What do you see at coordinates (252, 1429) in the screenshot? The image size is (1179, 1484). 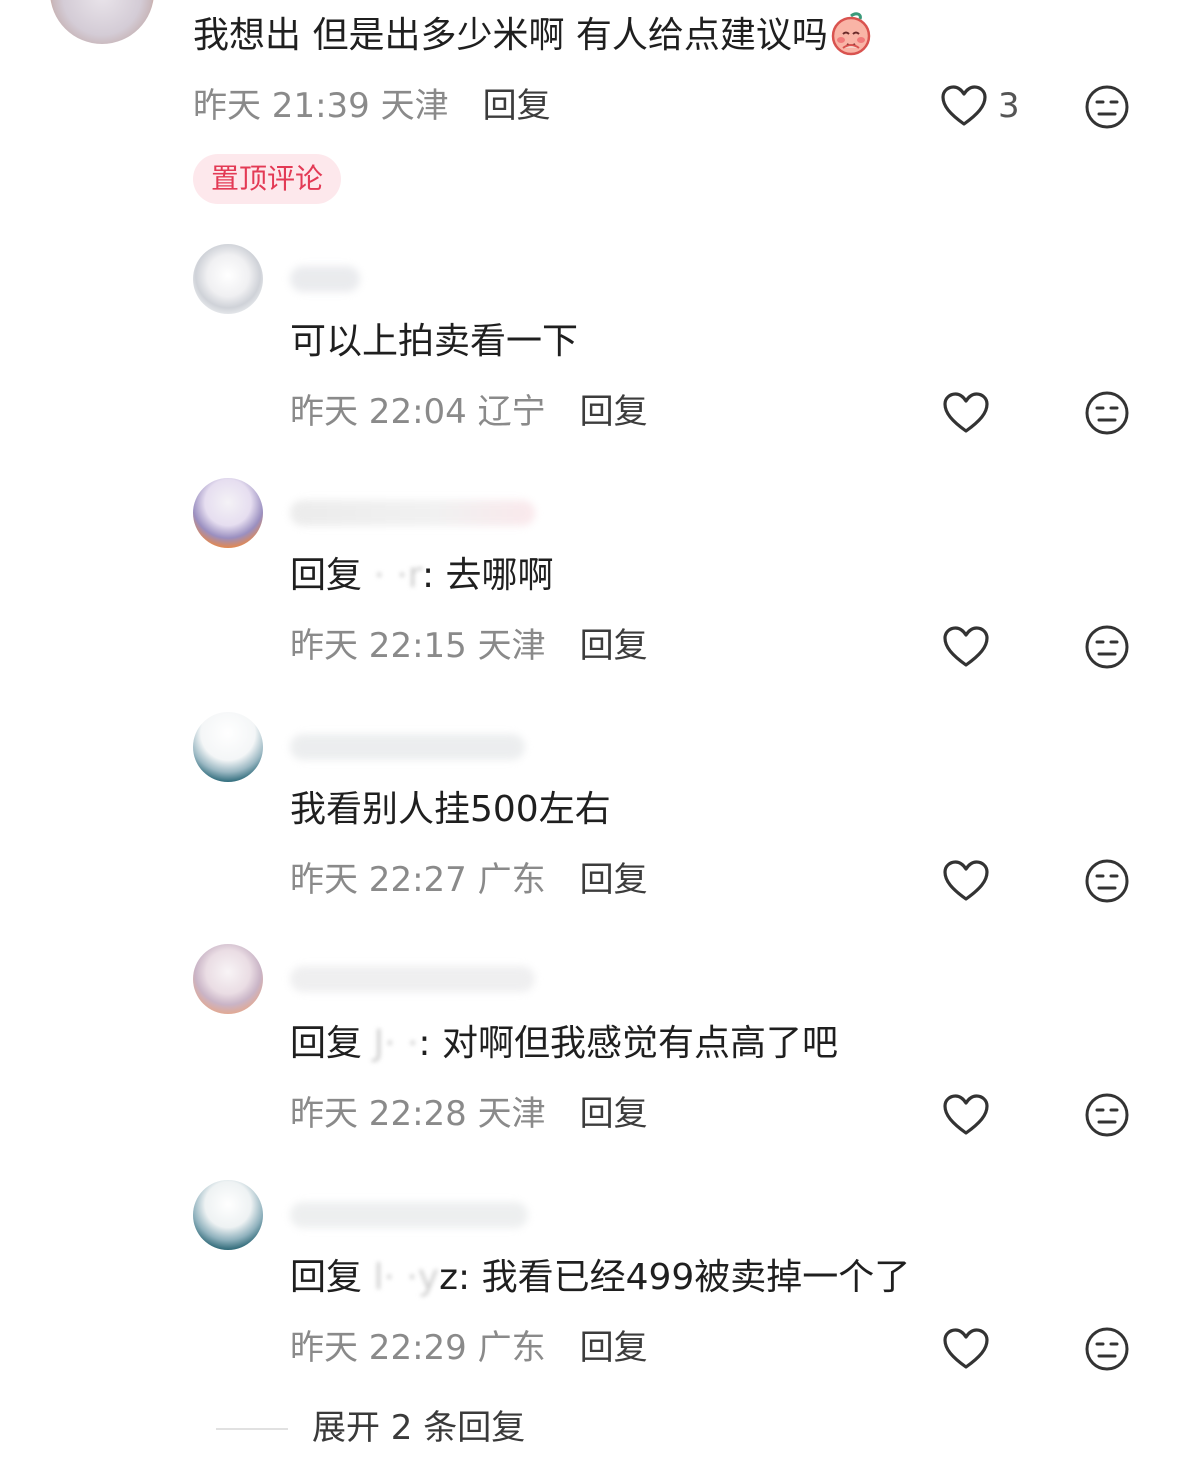 I see `expand-divider-line` at bounding box center [252, 1429].